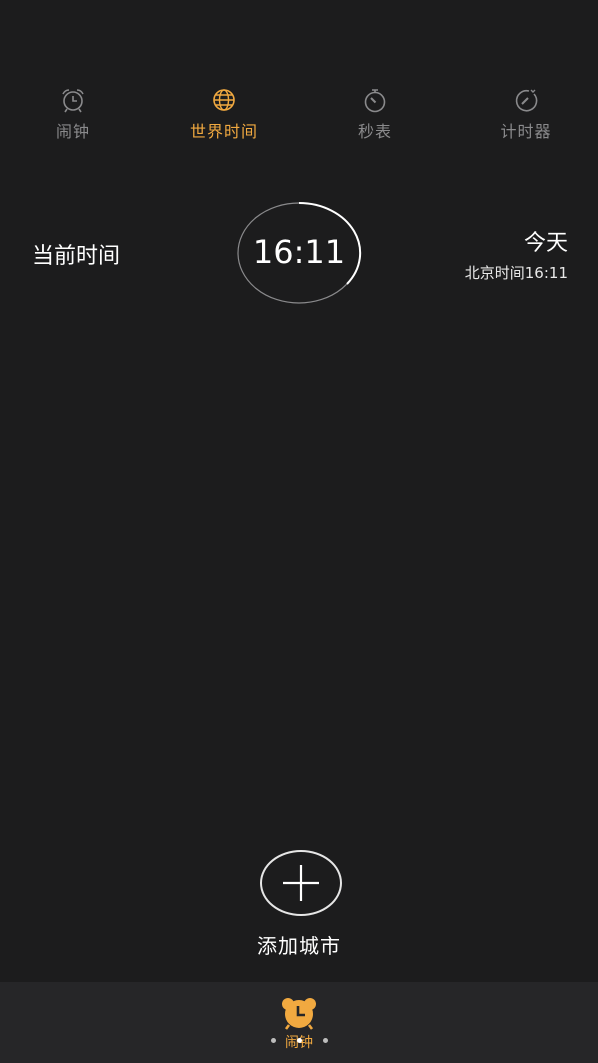 The height and width of the screenshot is (1063, 598). I want to click on timer-icon, so click(526, 100).